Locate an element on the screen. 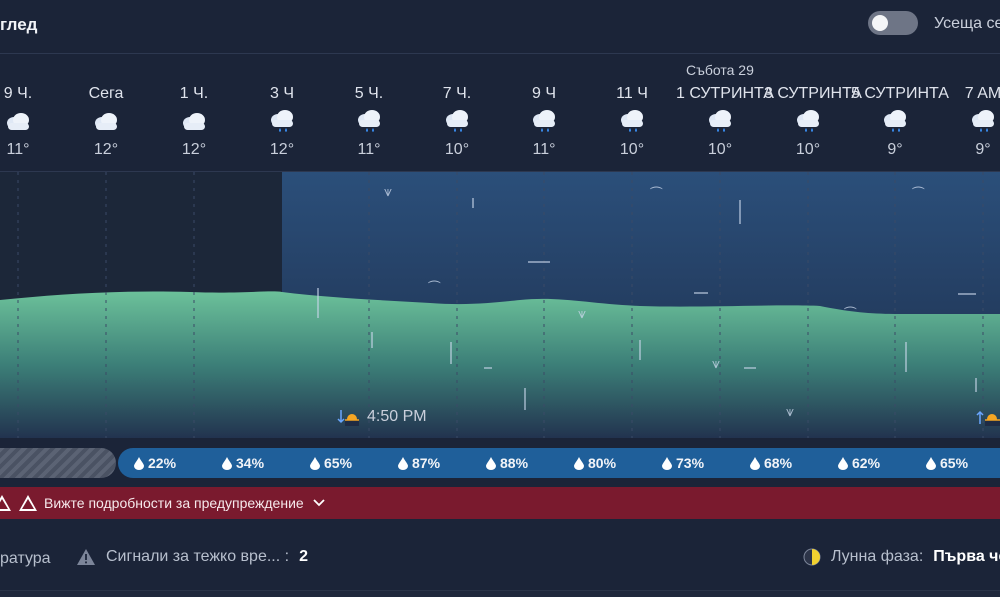  hour-column: 7 AM 9° is located at coordinates (969, 122).